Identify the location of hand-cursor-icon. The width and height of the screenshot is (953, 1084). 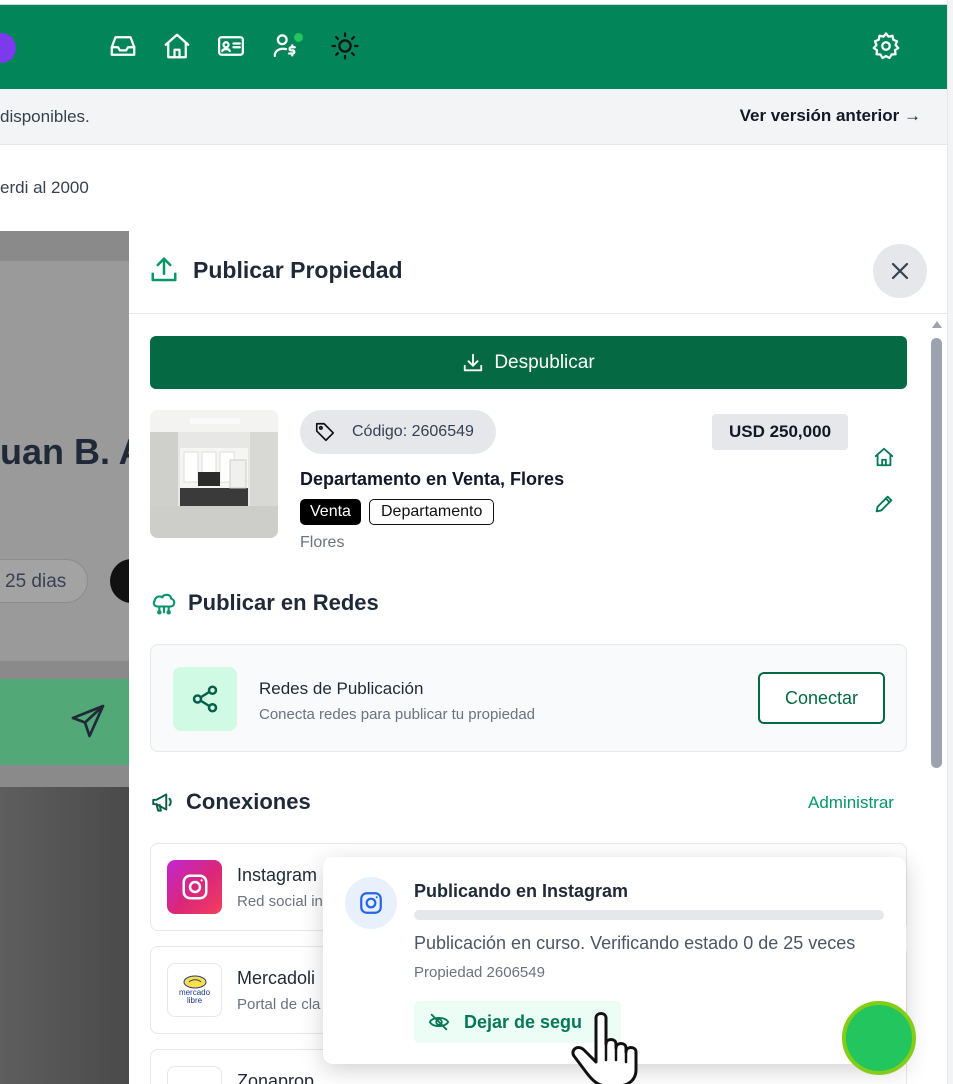
(613, 1046).